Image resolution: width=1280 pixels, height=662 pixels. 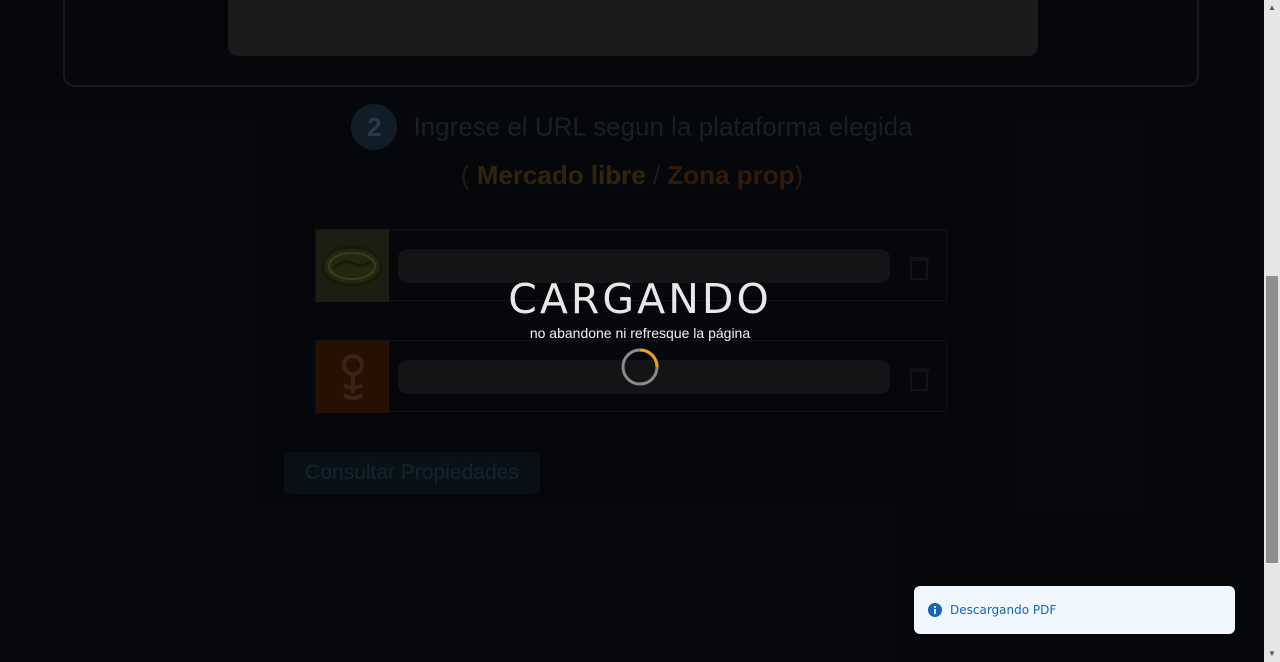 What do you see at coordinates (640, 299) in the screenshot?
I see `loading-title: CARGANDO` at bounding box center [640, 299].